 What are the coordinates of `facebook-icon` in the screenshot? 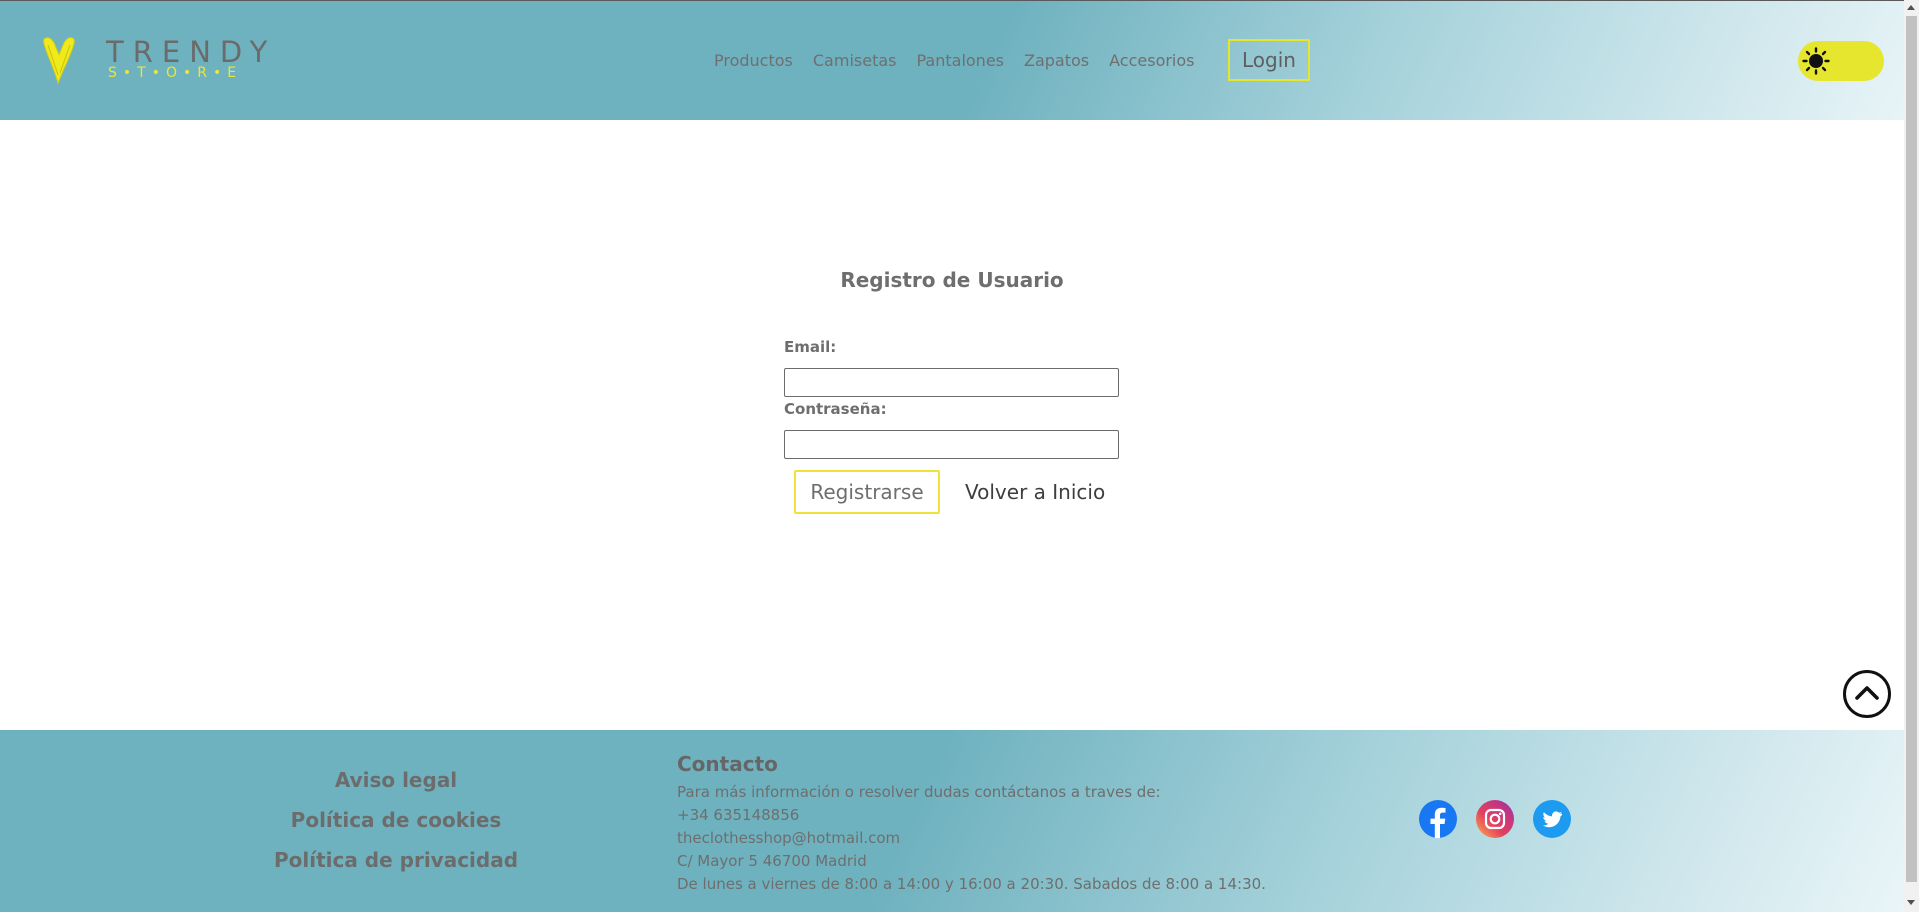 It's located at (1438, 819).